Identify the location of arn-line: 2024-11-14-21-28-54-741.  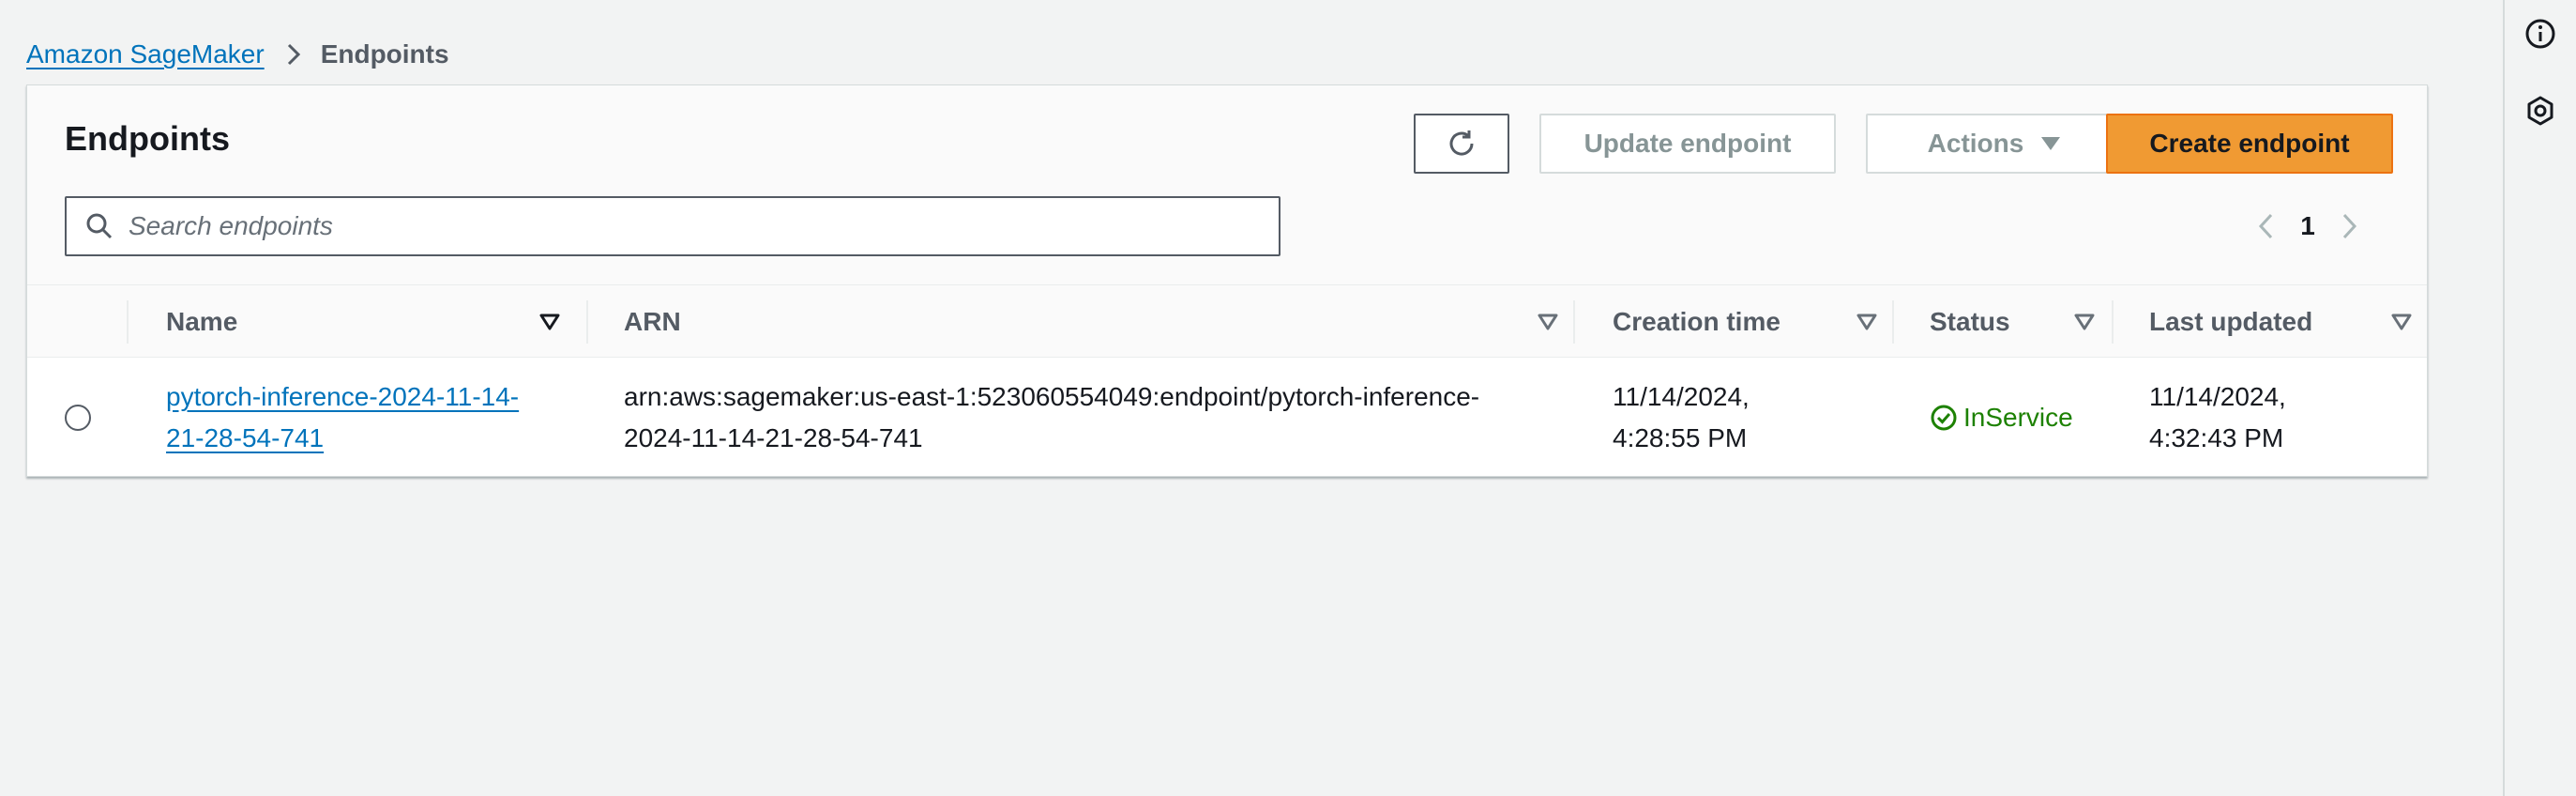
(773, 437).